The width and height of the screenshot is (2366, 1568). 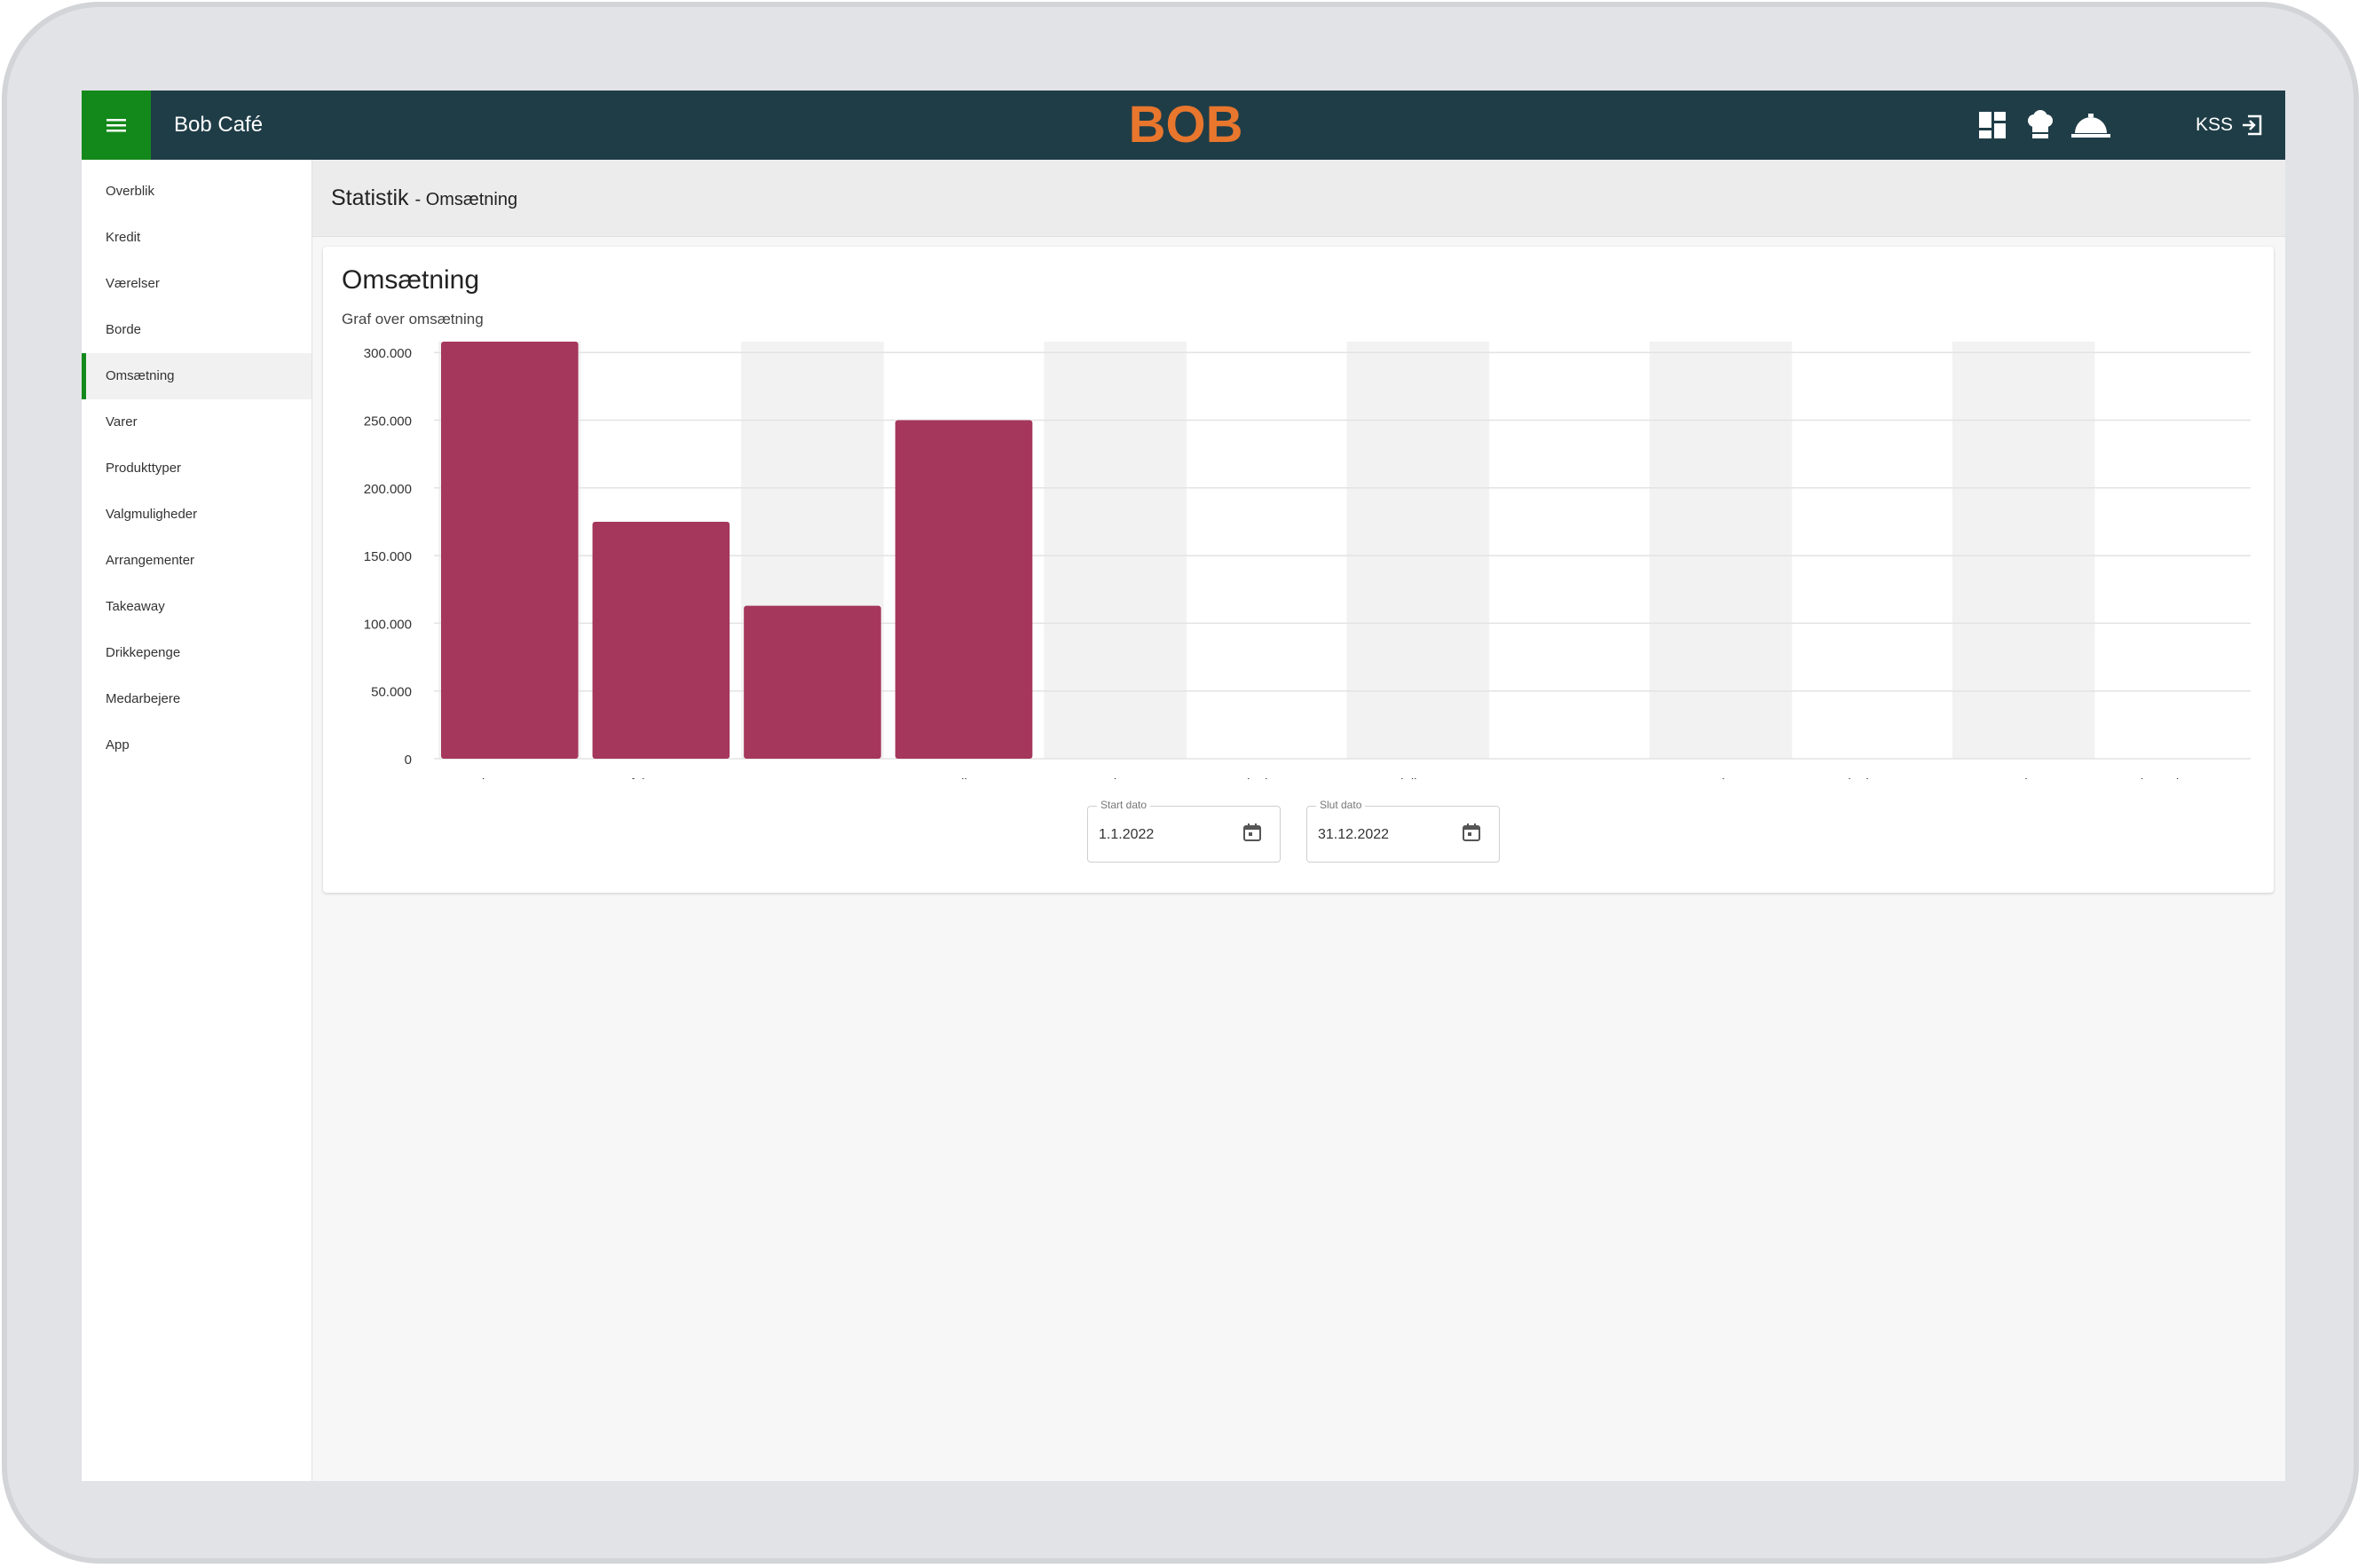 What do you see at coordinates (408, 760) in the screenshot?
I see `y-tick-label: 0` at bounding box center [408, 760].